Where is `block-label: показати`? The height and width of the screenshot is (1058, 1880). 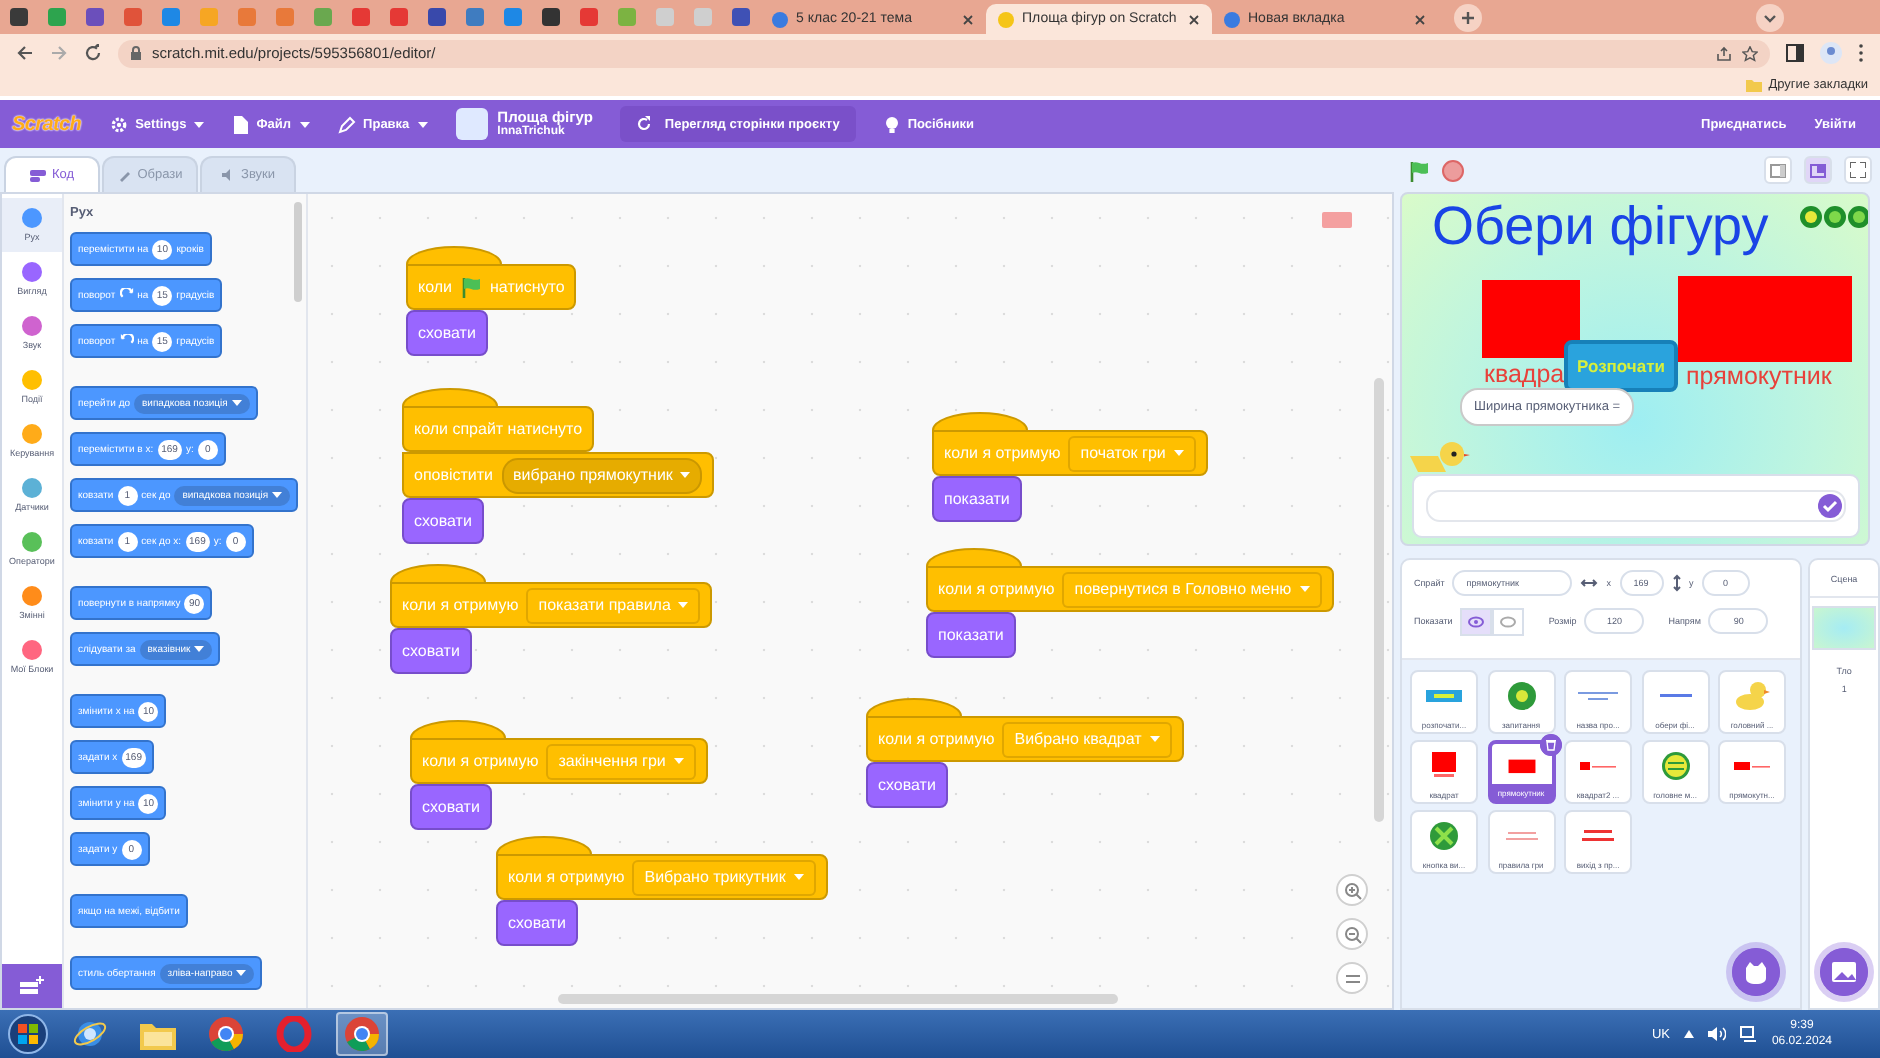
block-label: показати is located at coordinates (971, 635).